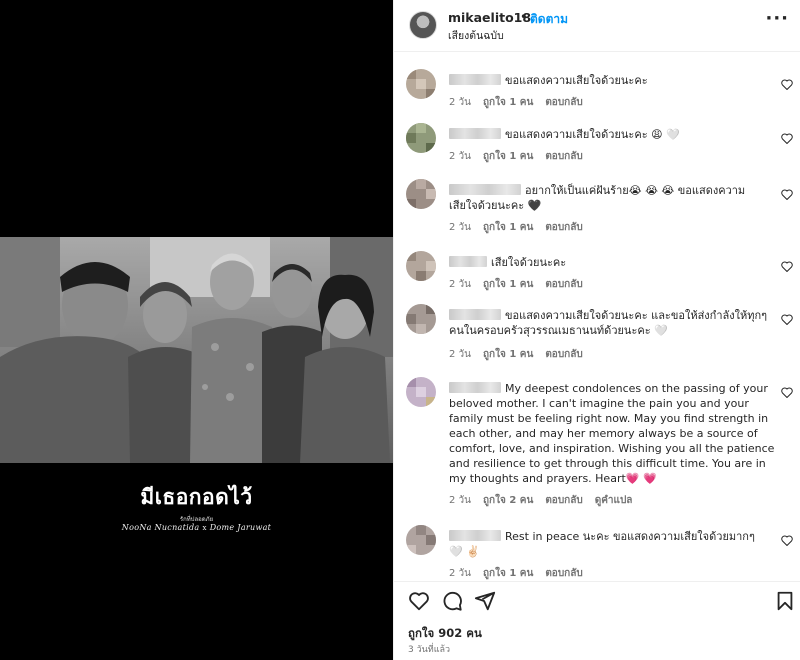  What do you see at coordinates (489, 17) in the screenshot?
I see `username-link: mikaelito18` at bounding box center [489, 17].